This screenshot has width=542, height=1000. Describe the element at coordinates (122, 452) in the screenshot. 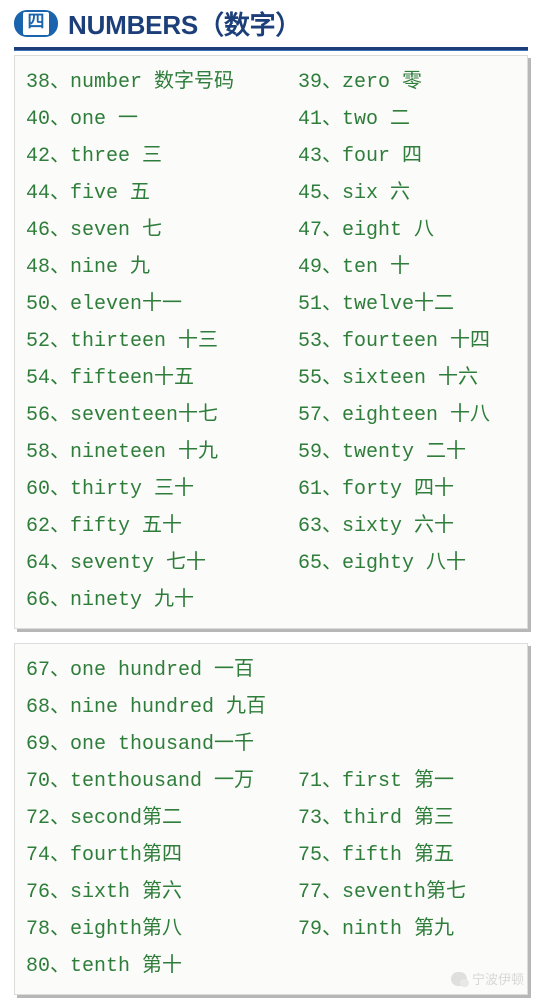

I see `vocab-entry: 58、nineteen 十九` at that location.